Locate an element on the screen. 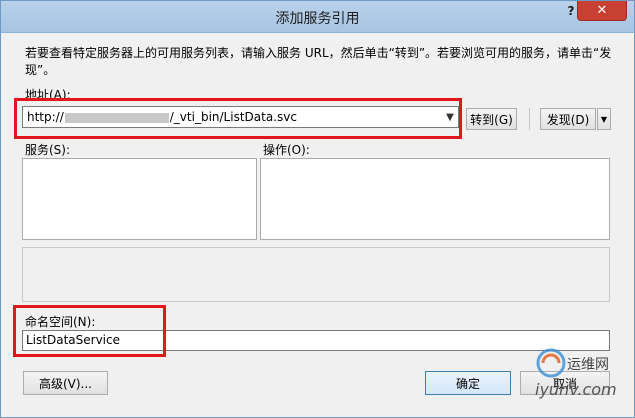 This screenshot has height=418, width=635. window-title: 添加服务引用 is located at coordinates (317, 19).